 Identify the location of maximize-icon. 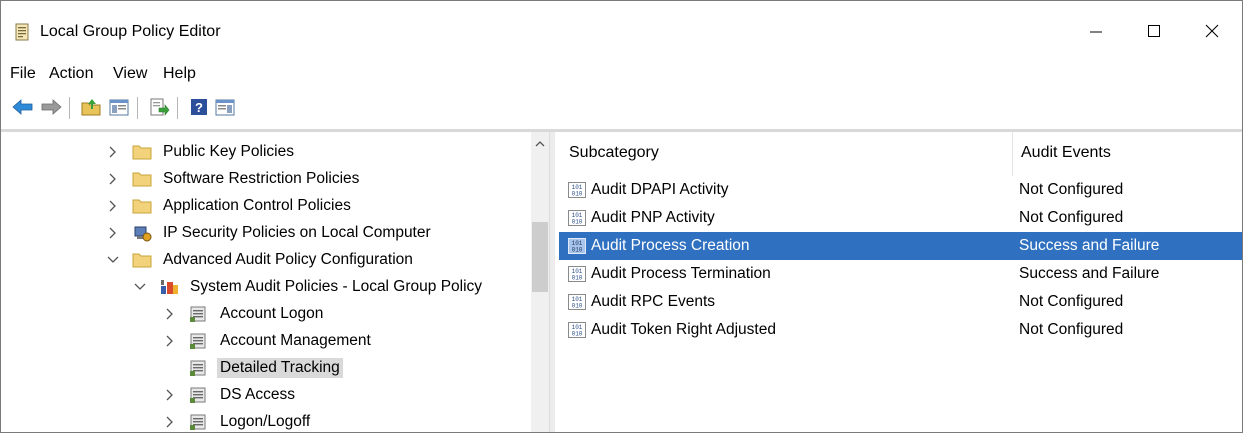
(1154, 31).